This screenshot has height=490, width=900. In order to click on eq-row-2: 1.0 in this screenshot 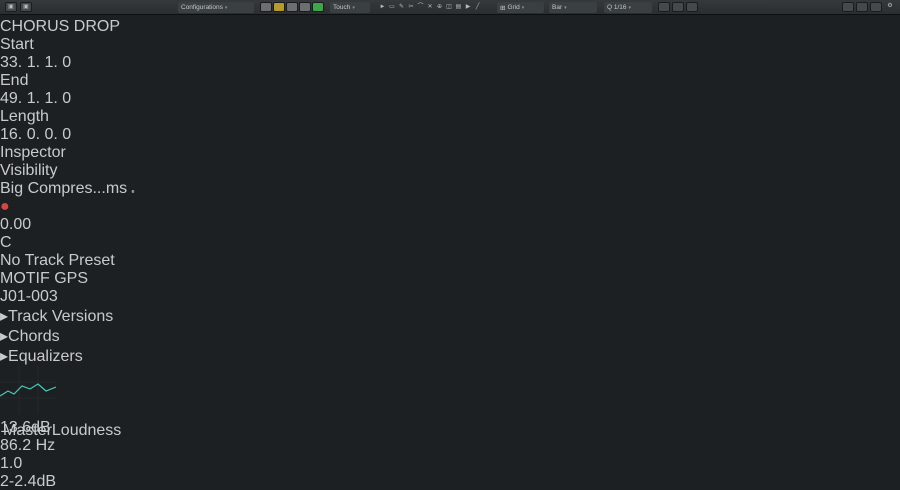, I will do `click(450, 464)`.